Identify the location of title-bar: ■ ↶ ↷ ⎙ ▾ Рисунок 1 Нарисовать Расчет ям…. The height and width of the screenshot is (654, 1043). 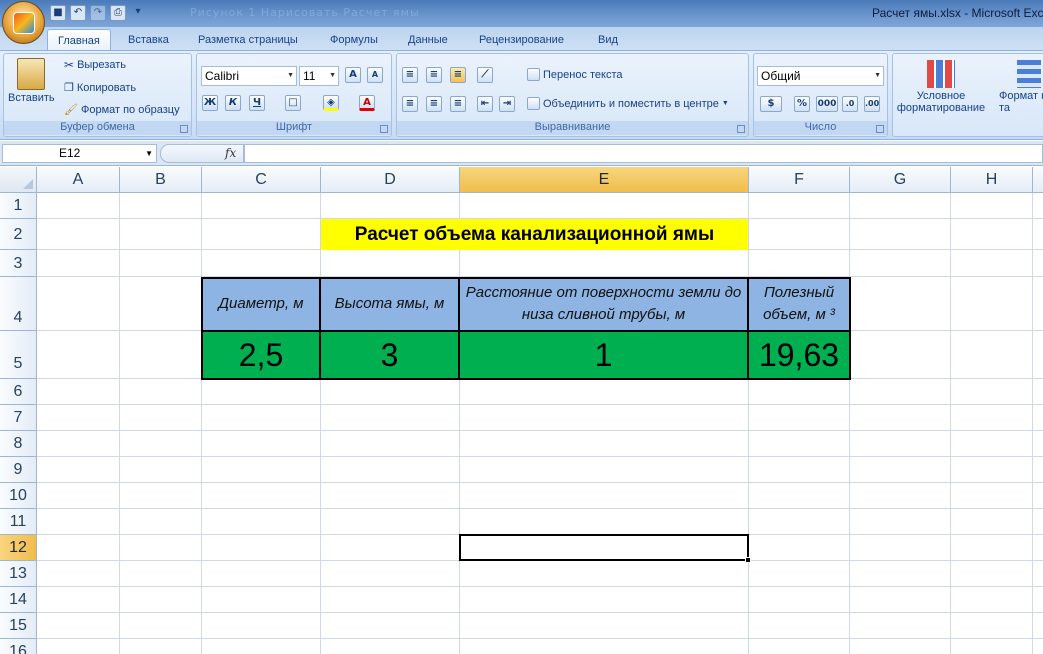
(521, 13).